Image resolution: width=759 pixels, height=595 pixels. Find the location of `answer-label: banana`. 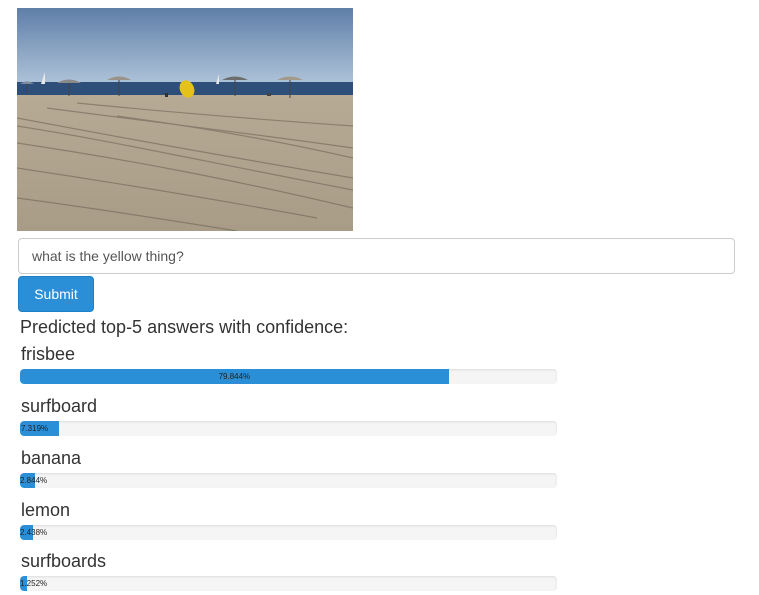

answer-label: banana is located at coordinates (51, 458).